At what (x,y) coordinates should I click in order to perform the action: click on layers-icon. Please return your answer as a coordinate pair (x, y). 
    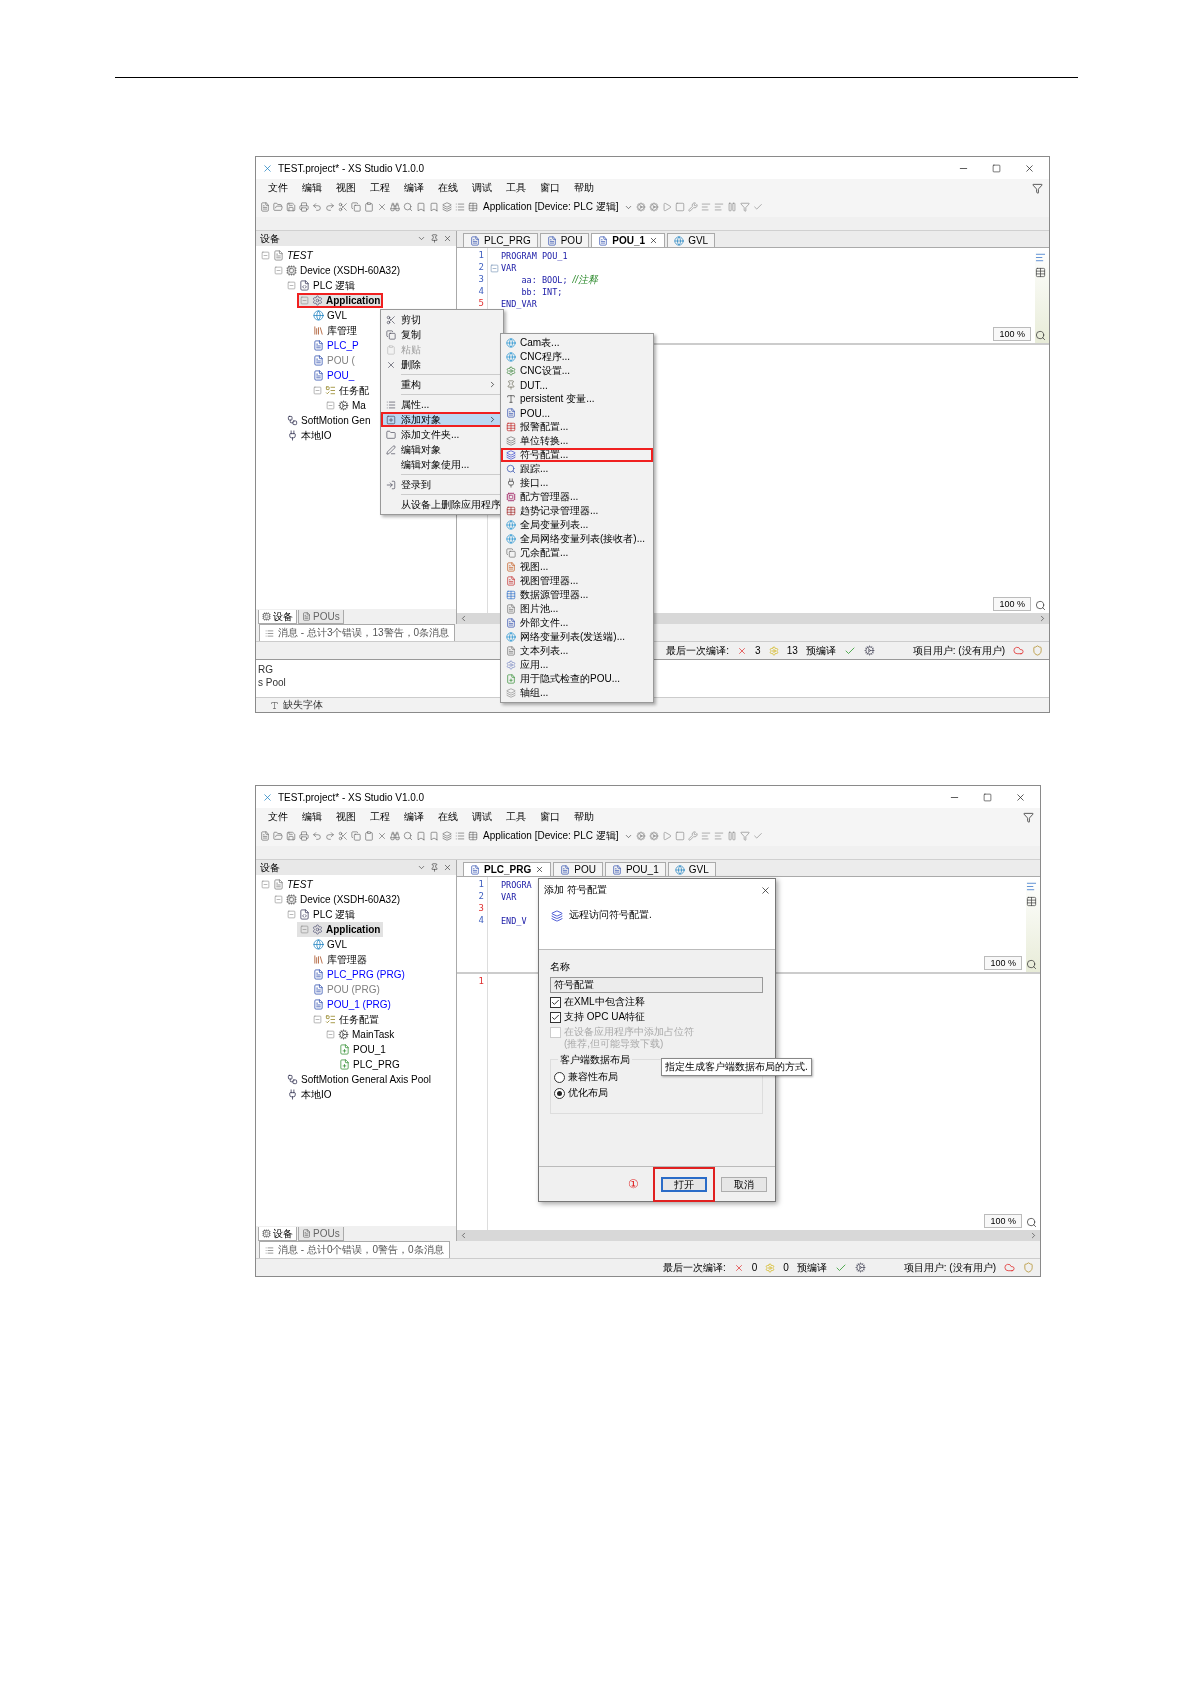
    Looking at the image, I should click on (447, 207).